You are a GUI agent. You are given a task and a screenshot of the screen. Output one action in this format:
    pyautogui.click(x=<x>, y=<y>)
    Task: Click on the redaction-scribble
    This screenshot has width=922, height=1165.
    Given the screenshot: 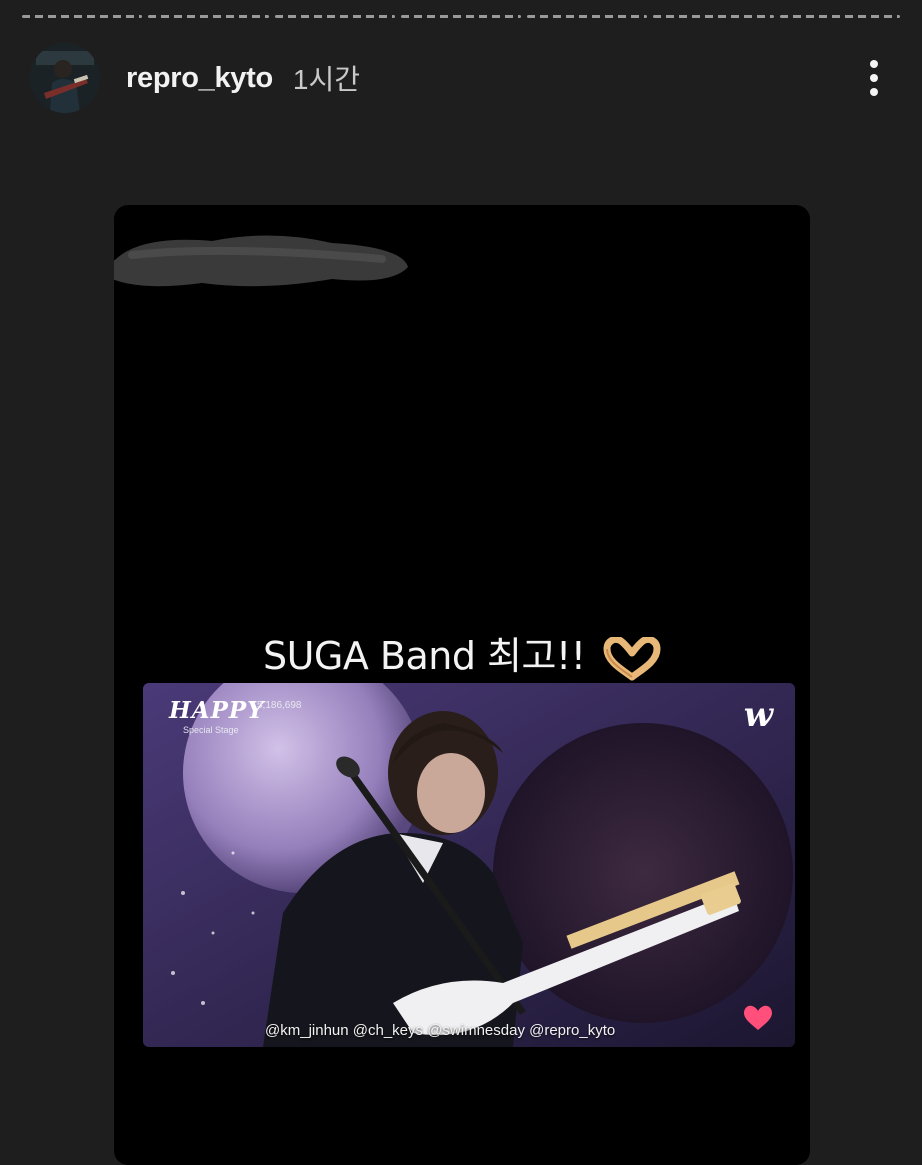 What is the action you would take?
    pyautogui.click(x=261, y=261)
    